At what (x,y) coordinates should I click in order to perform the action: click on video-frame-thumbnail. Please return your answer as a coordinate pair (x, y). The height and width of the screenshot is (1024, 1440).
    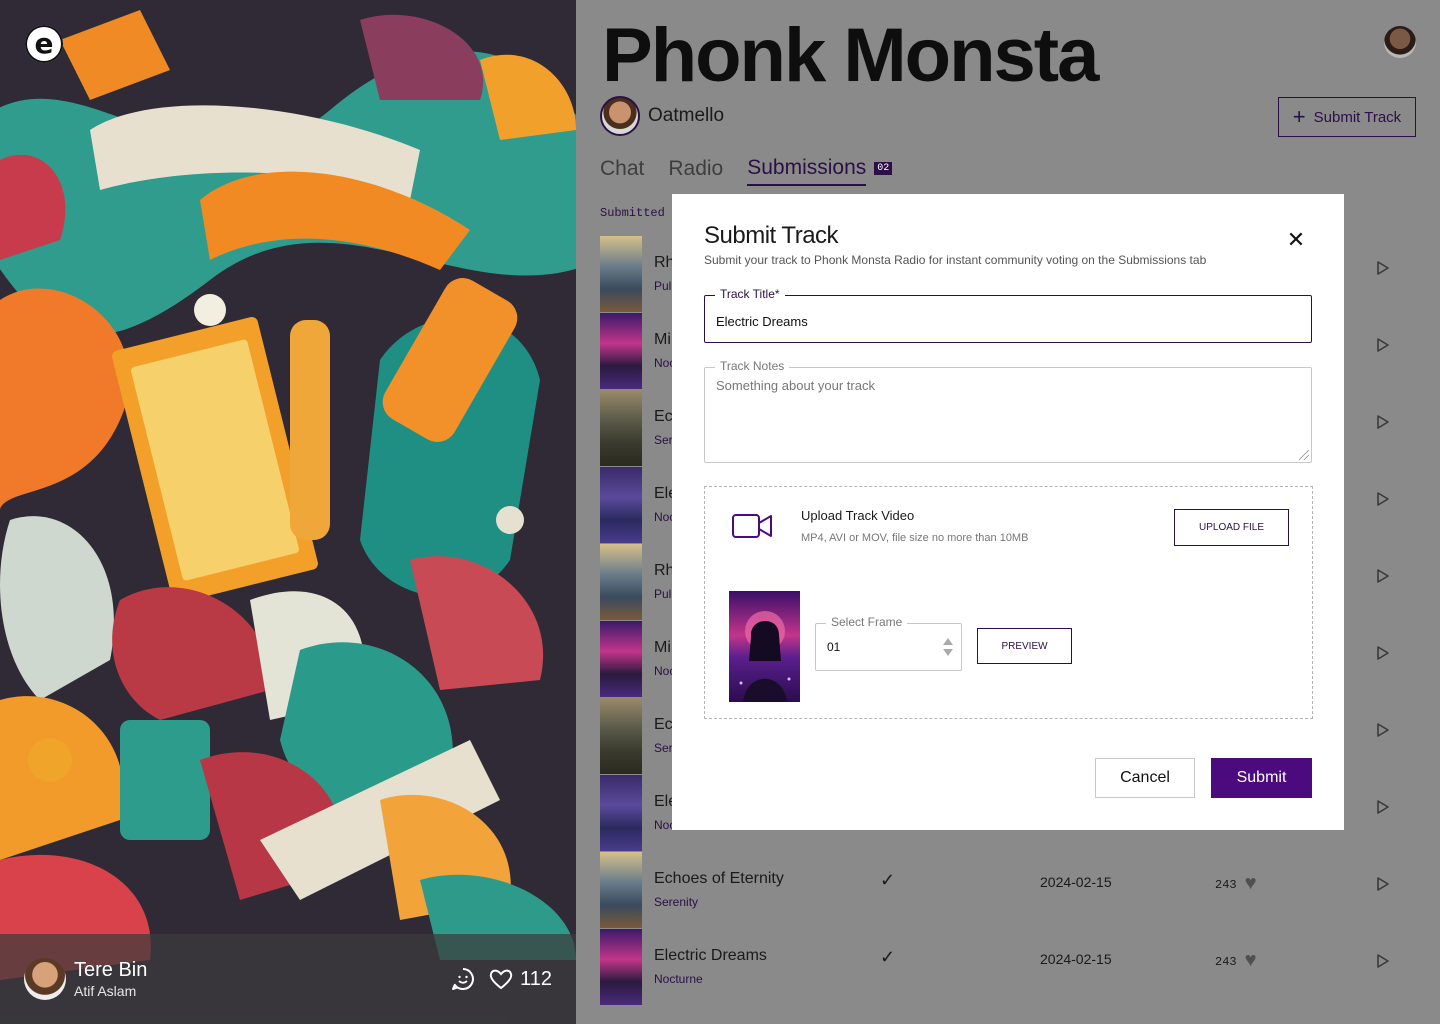
    Looking at the image, I should click on (764, 646).